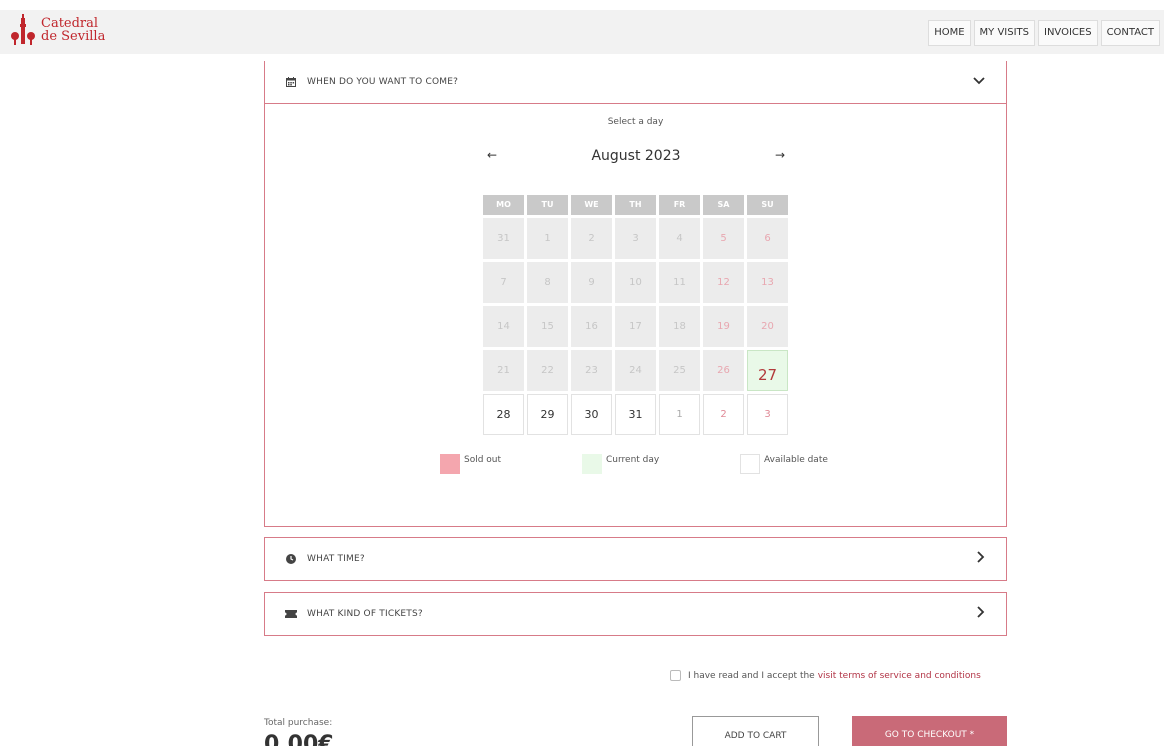 This screenshot has width=1164, height=746. What do you see at coordinates (503, 205) in the screenshot?
I see `weekday-mo: MO` at bounding box center [503, 205].